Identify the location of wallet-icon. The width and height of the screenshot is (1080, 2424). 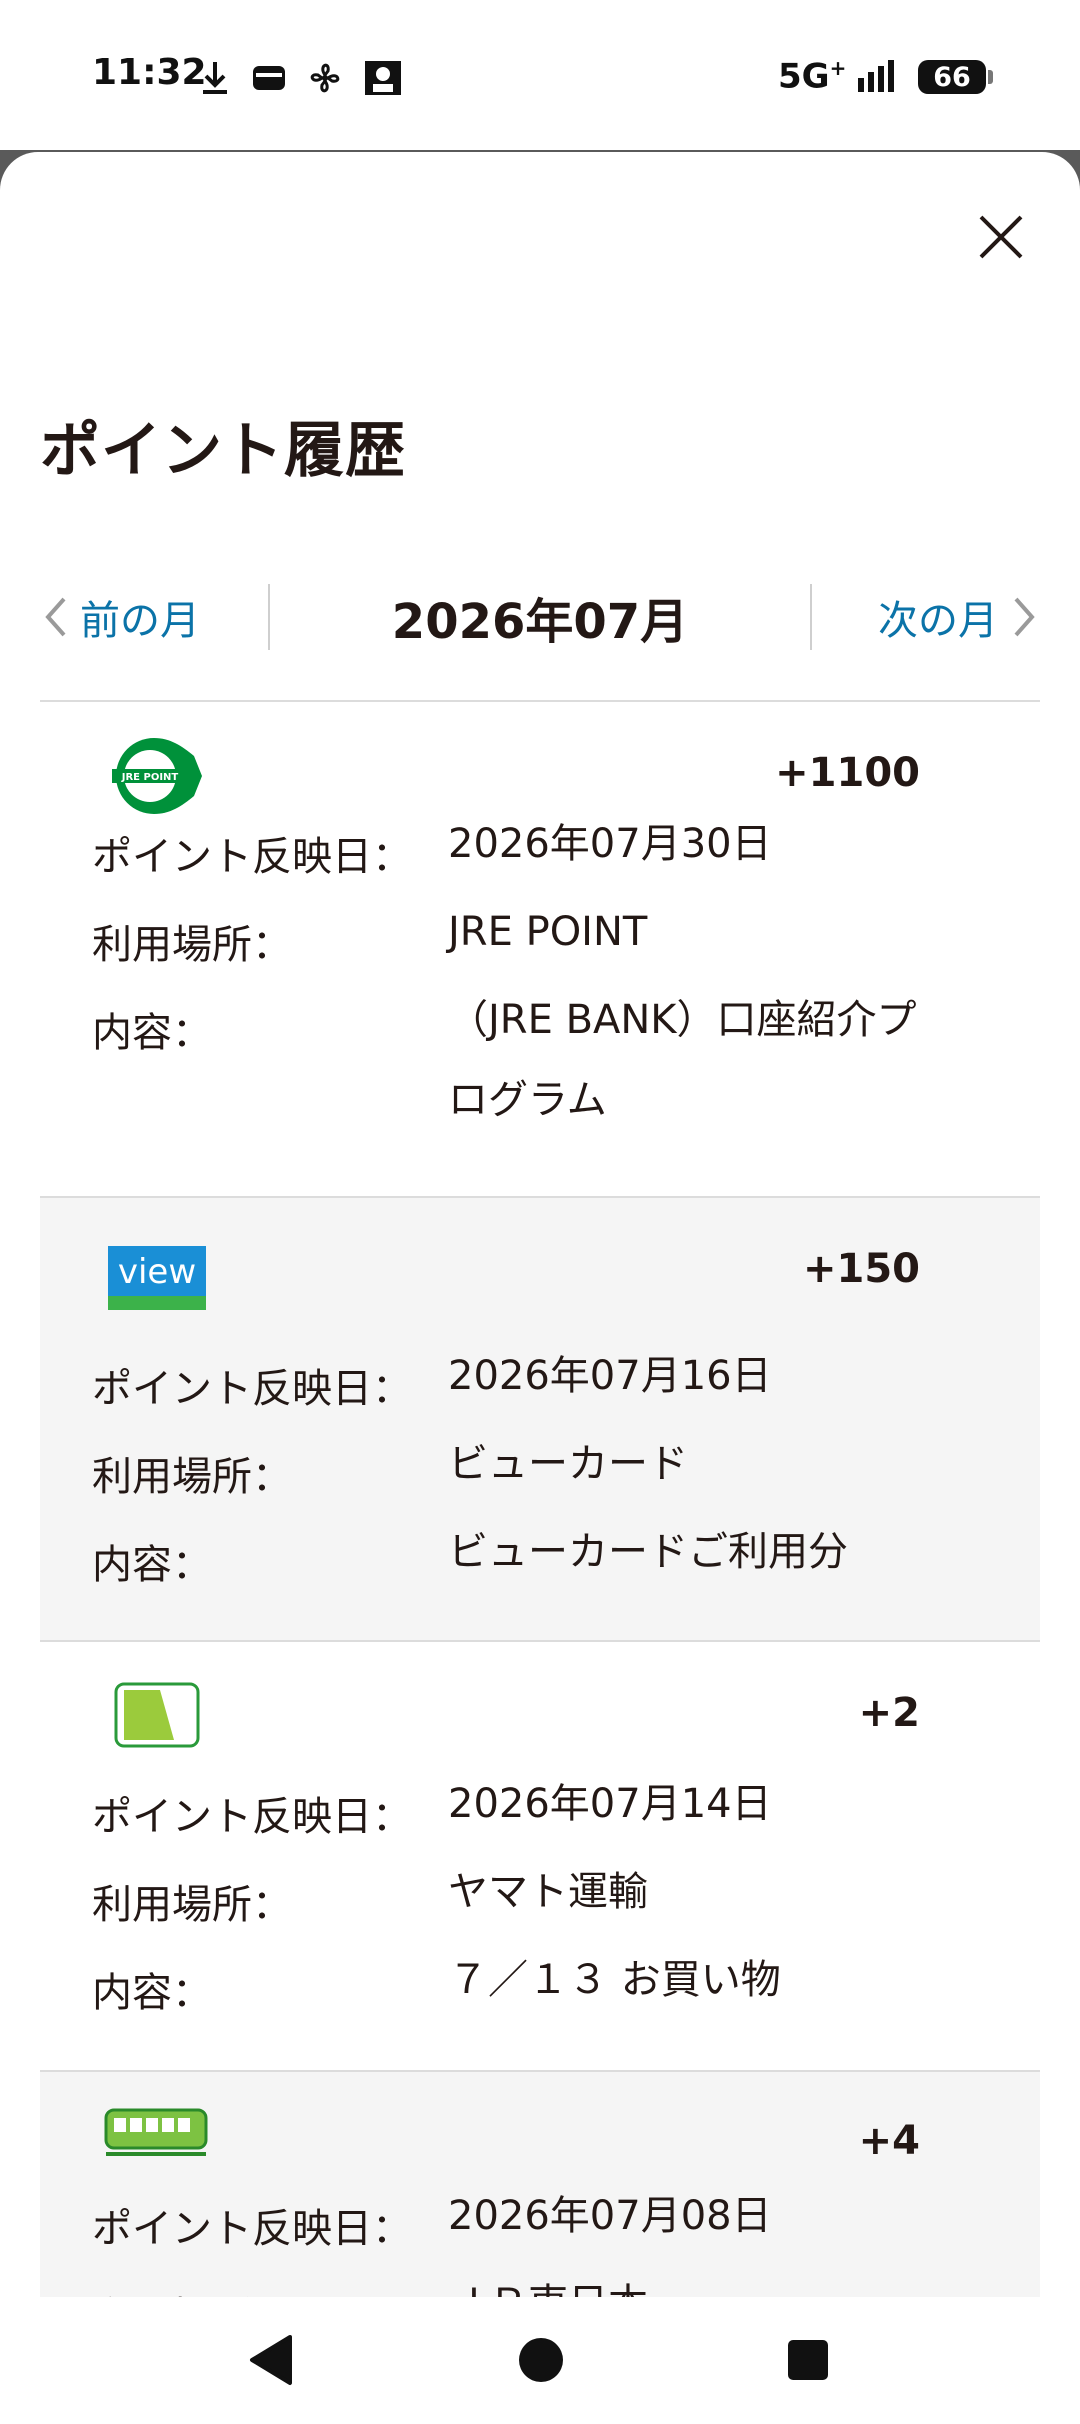
(269, 78).